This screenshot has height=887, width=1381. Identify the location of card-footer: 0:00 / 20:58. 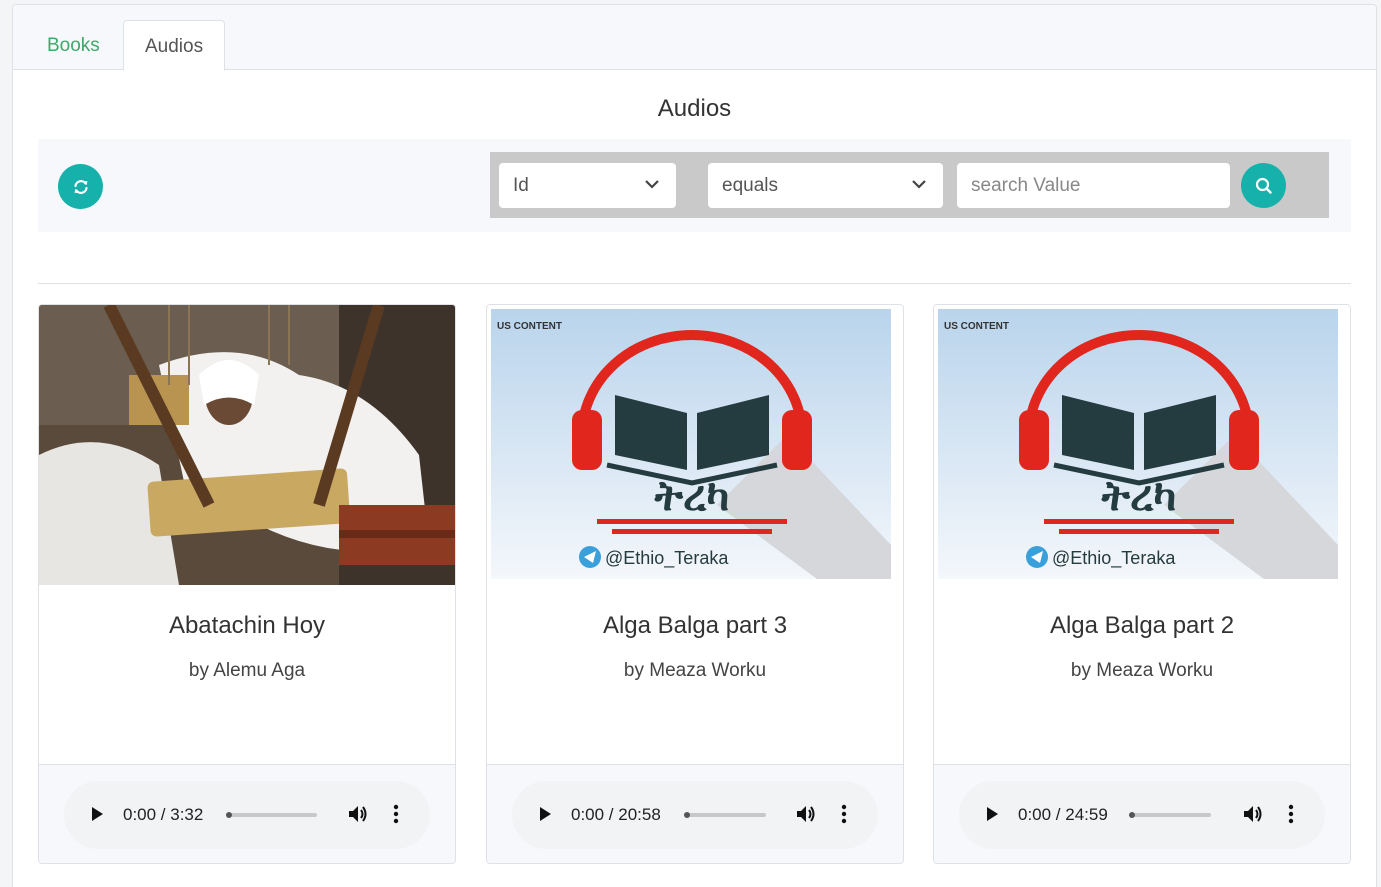
(695, 813).